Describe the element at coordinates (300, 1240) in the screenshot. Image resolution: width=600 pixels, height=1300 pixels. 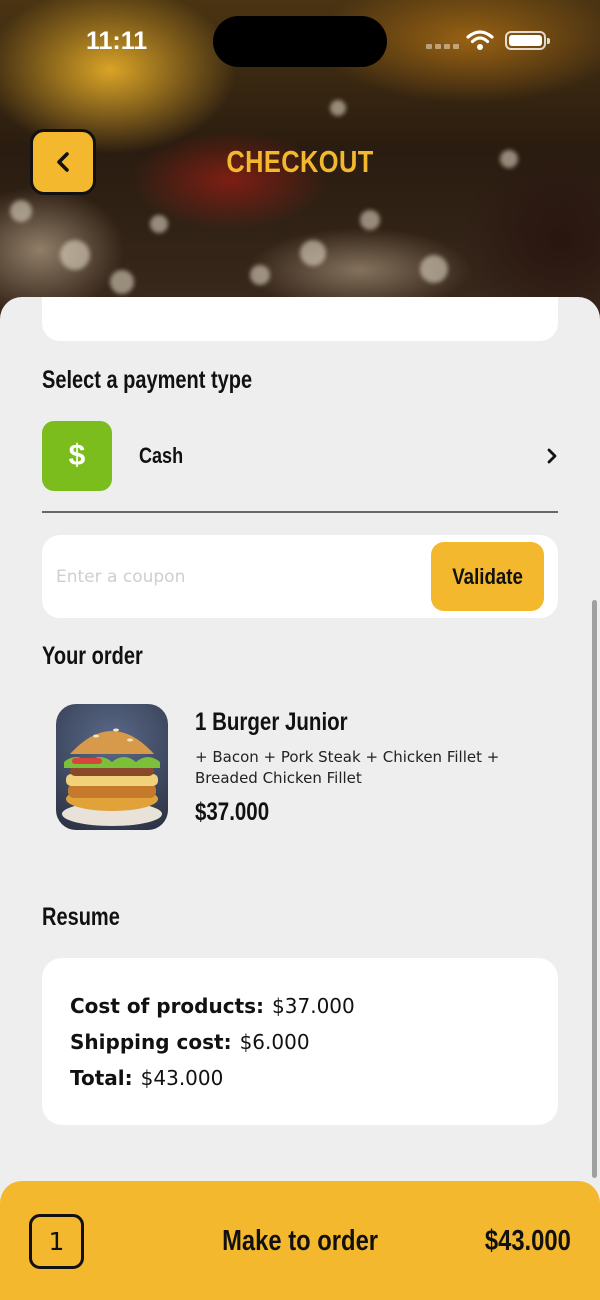
I see `make-order-button: 1 Make to order $43.000` at that location.